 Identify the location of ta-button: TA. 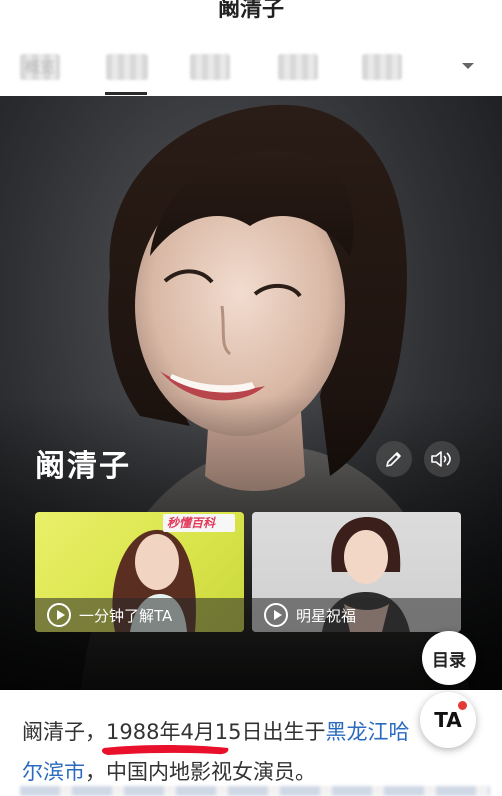
(448, 720).